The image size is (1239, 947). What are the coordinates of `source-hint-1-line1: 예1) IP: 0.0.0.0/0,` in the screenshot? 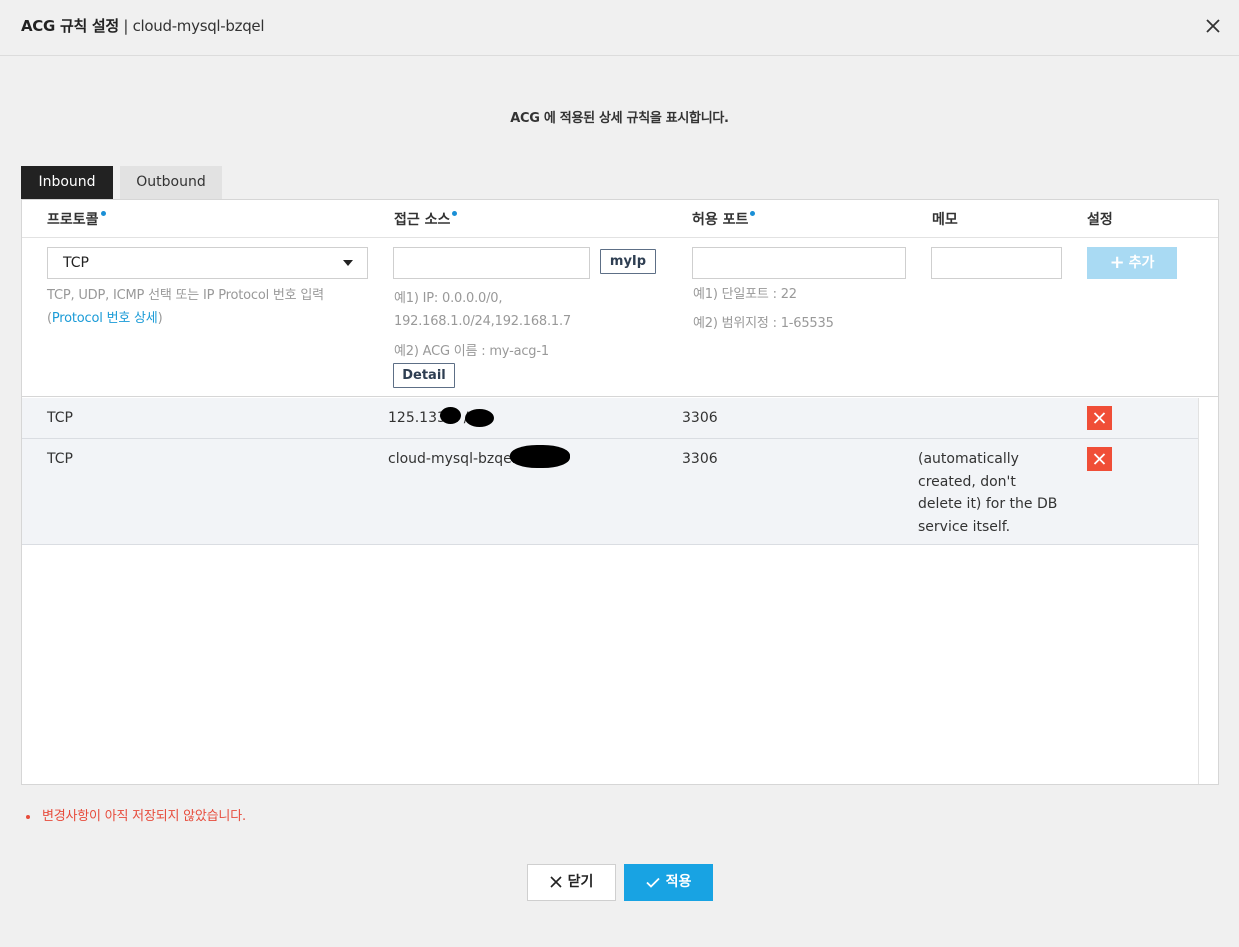 It's located at (448, 298).